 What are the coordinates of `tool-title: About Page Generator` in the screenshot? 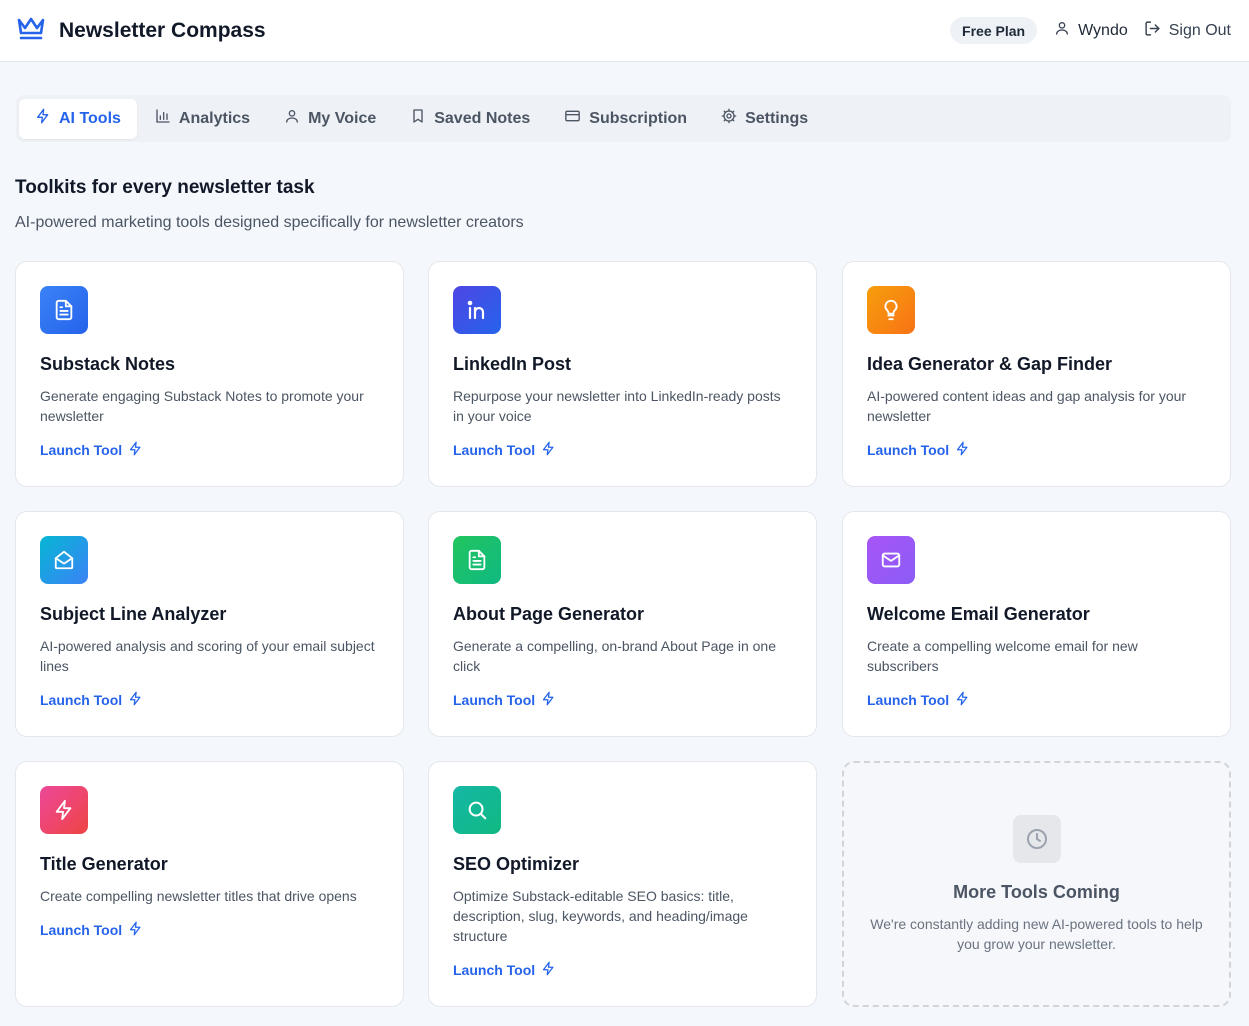 It's located at (549, 614).